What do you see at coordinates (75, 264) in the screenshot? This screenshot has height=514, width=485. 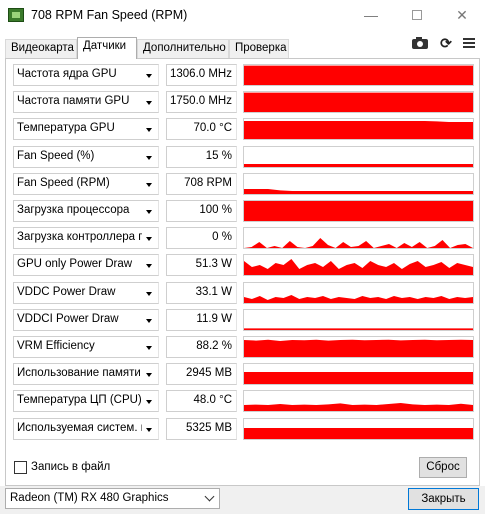 I see `sensor-name-label: GPU only Power Draw` at bounding box center [75, 264].